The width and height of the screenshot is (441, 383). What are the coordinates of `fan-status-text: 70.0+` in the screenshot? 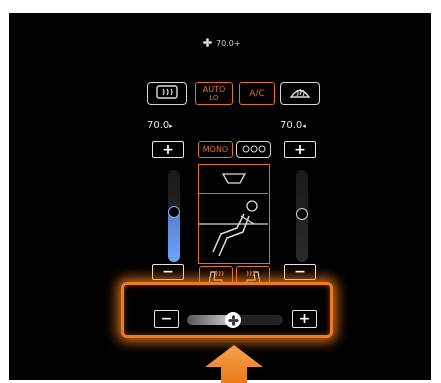 It's located at (228, 43).